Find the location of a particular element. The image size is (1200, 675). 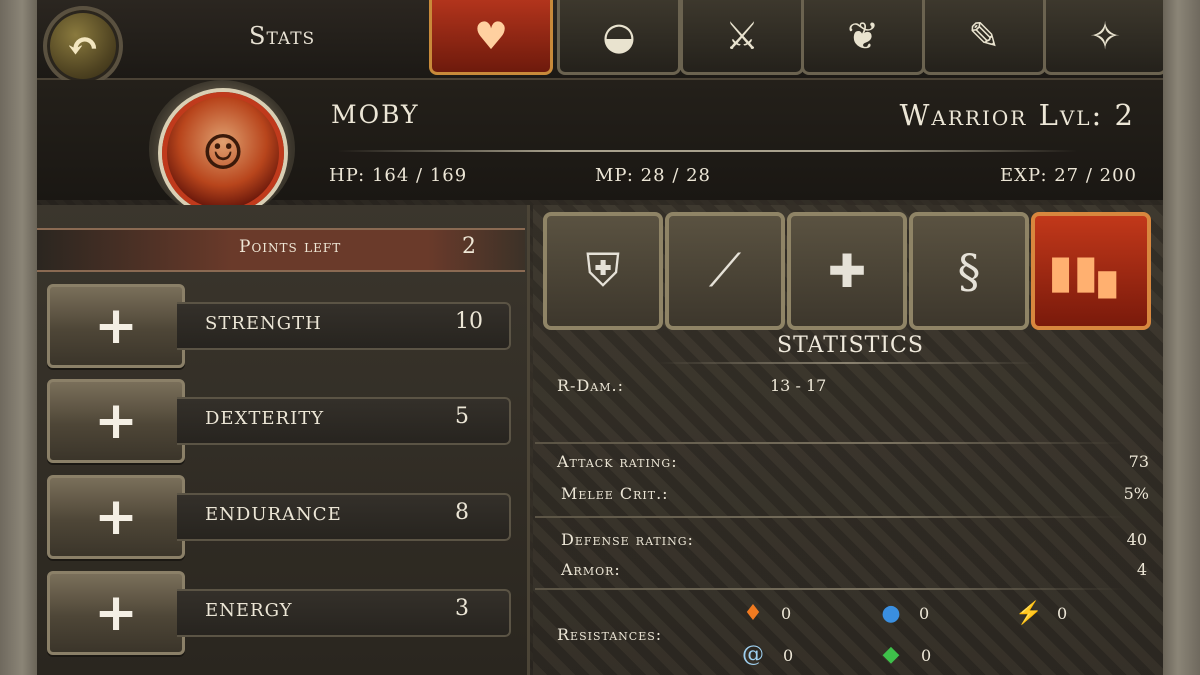

category-tab-weapon: ⟋ is located at coordinates (725, 271).